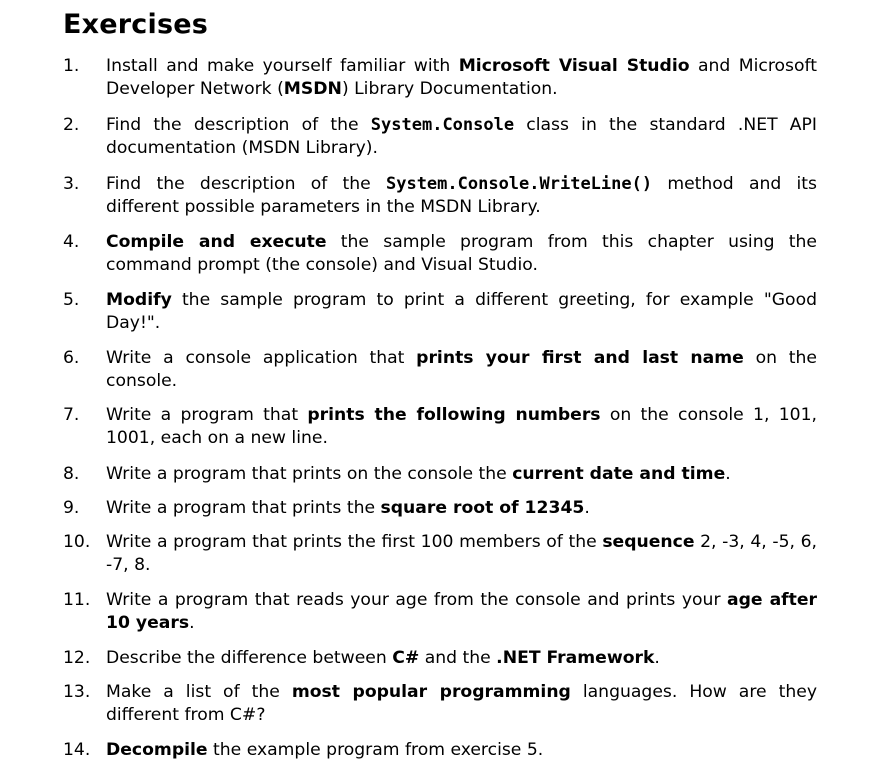 This screenshot has height=778, width=873. Describe the element at coordinates (77, 600) in the screenshot. I see `exercise-number: 11.` at that location.